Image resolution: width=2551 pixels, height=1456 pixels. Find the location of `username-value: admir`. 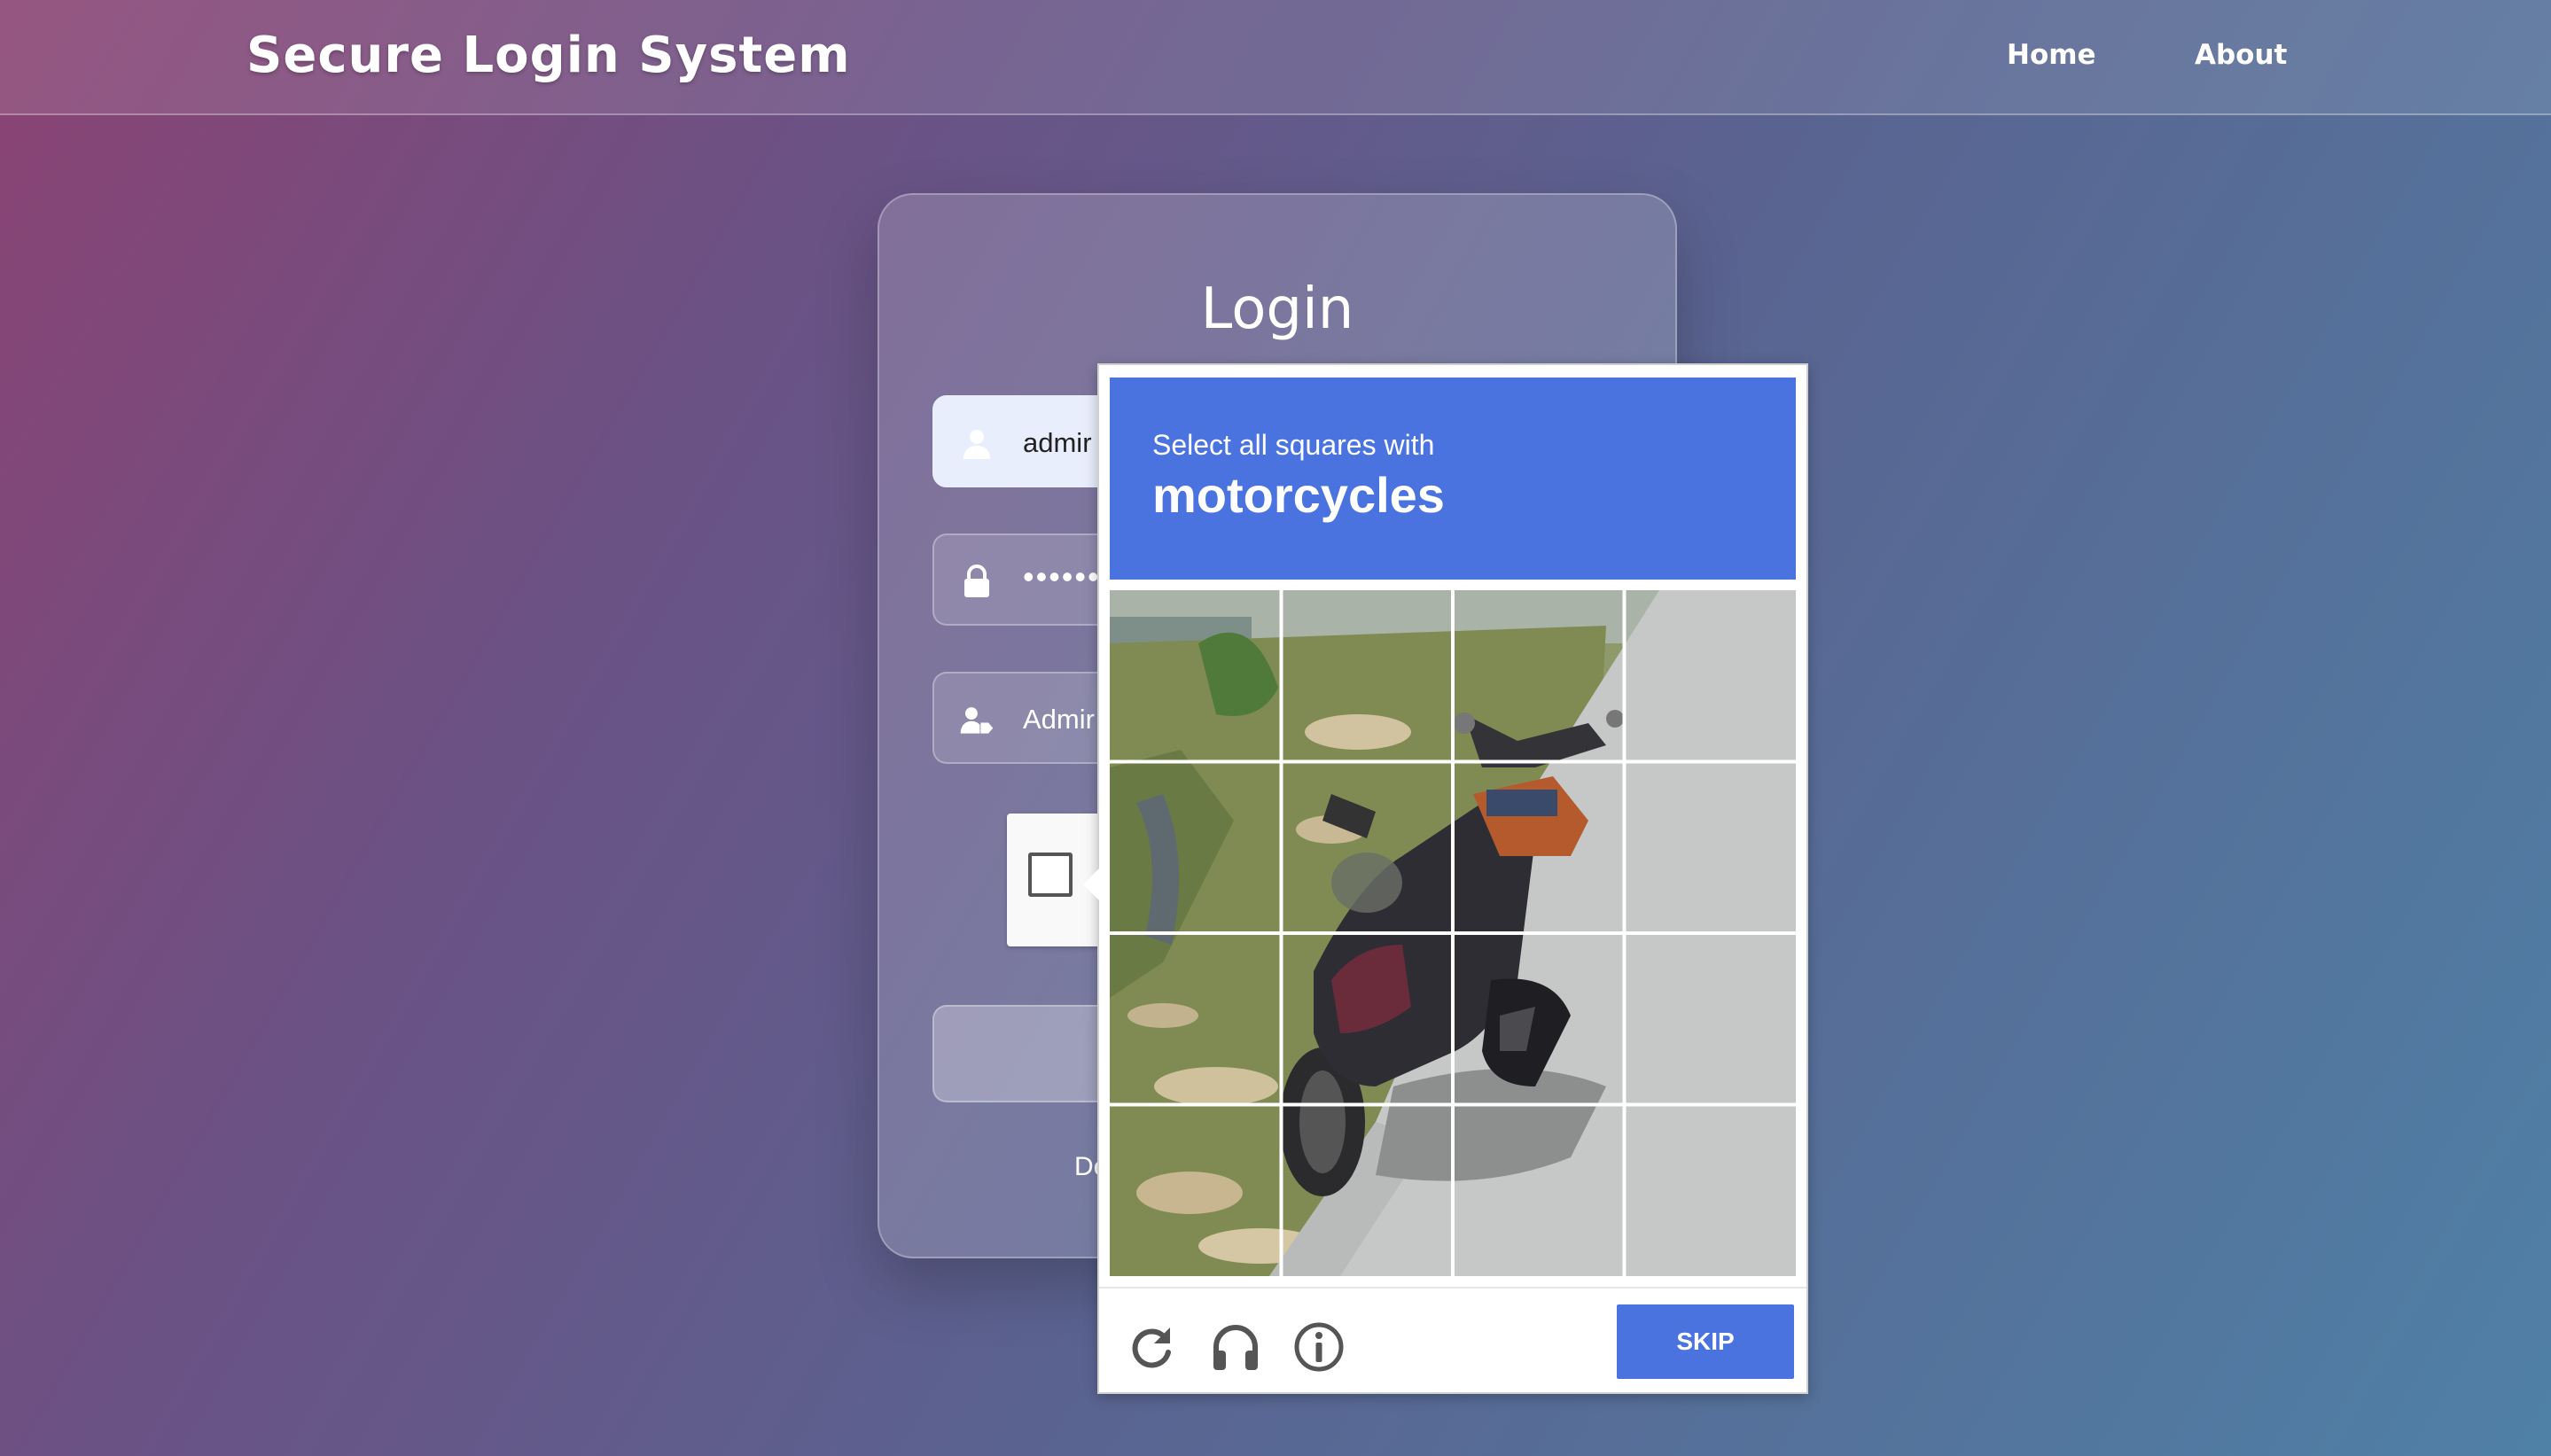

username-value: admir is located at coordinates (1057, 442).